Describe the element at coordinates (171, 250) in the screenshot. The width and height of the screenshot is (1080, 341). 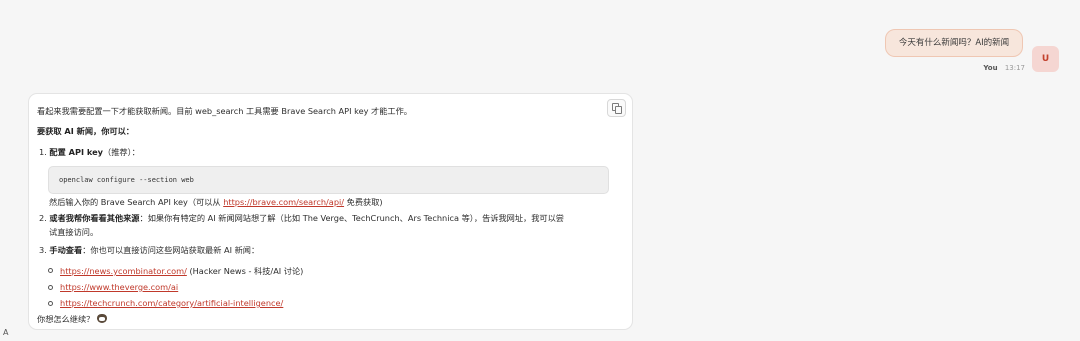
I see `step-3-text: ：你也可以直接访问这些网站获取最新 AI 新闻：` at that location.